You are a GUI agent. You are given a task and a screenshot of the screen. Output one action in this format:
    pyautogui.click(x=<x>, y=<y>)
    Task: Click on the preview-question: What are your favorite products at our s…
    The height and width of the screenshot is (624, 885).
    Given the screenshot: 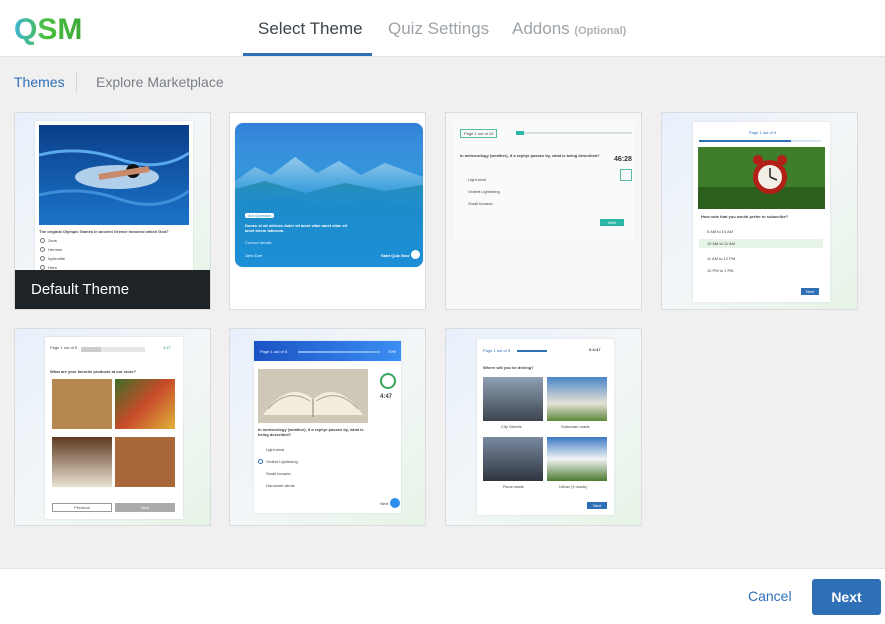 What is the action you would take?
    pyautogui.click(x=93, y=371)
    